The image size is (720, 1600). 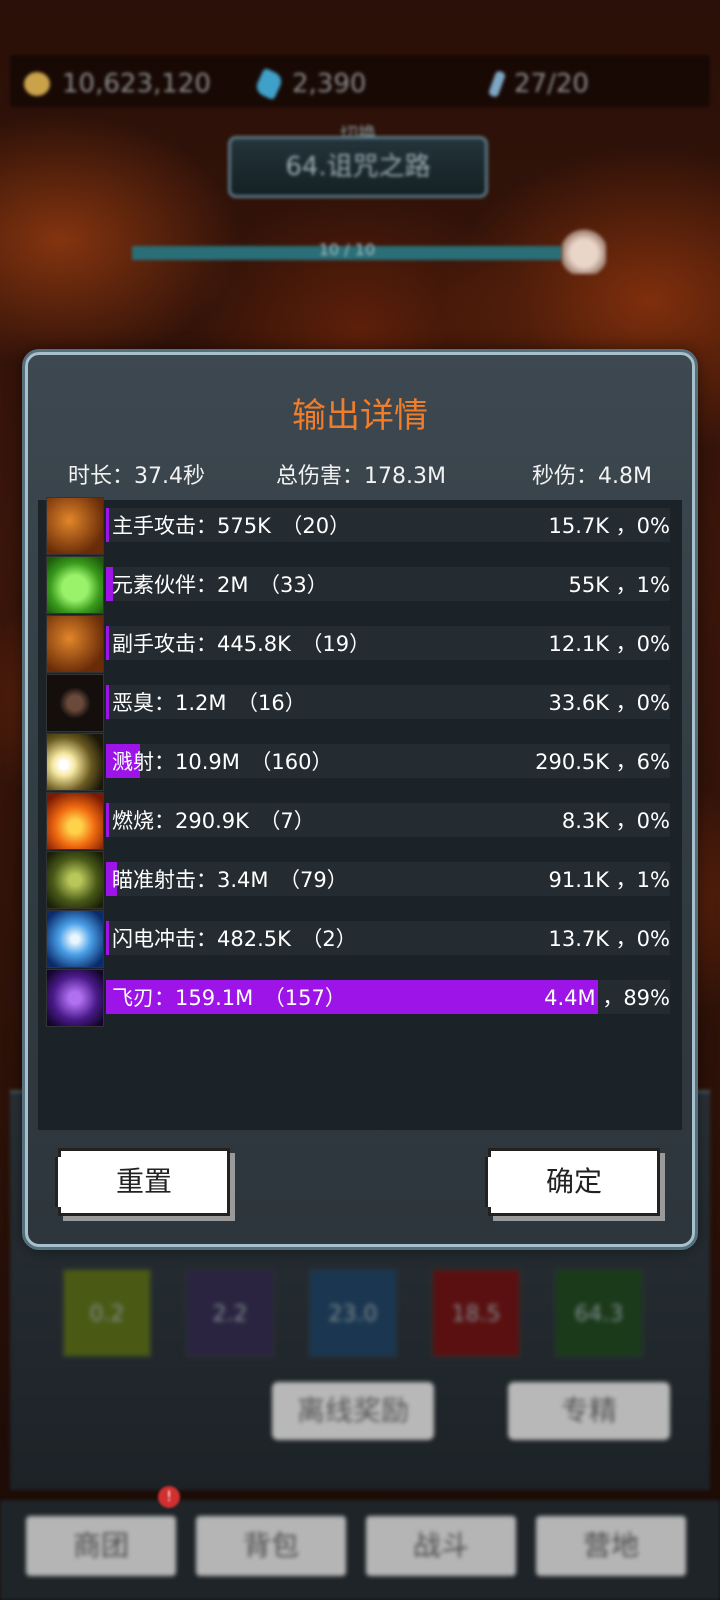 What do you see at coordinates (357, 526) in the screenshot?
I see `damage-row: 主手攻击：575K （20） 15.7K ，0%` at bounding box center [357, 526].